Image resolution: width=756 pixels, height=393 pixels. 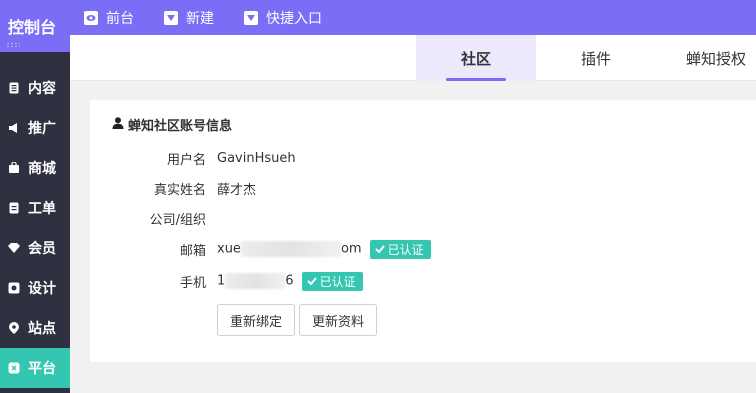 I want to click on tab-community: 社区, so click(x=476, y=58).